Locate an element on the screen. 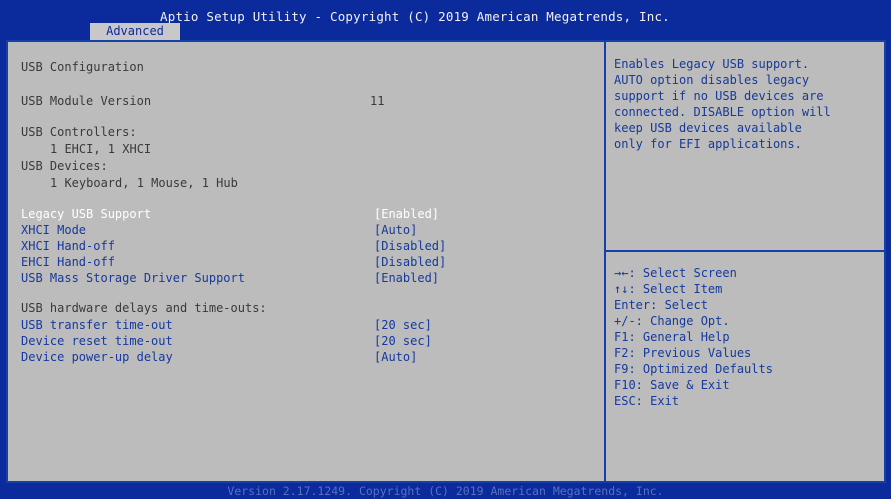 The height and width of the screenshot is (499, 891). delays-header: USB hardware delays and time-outs: is located at coordinates (144, 308).